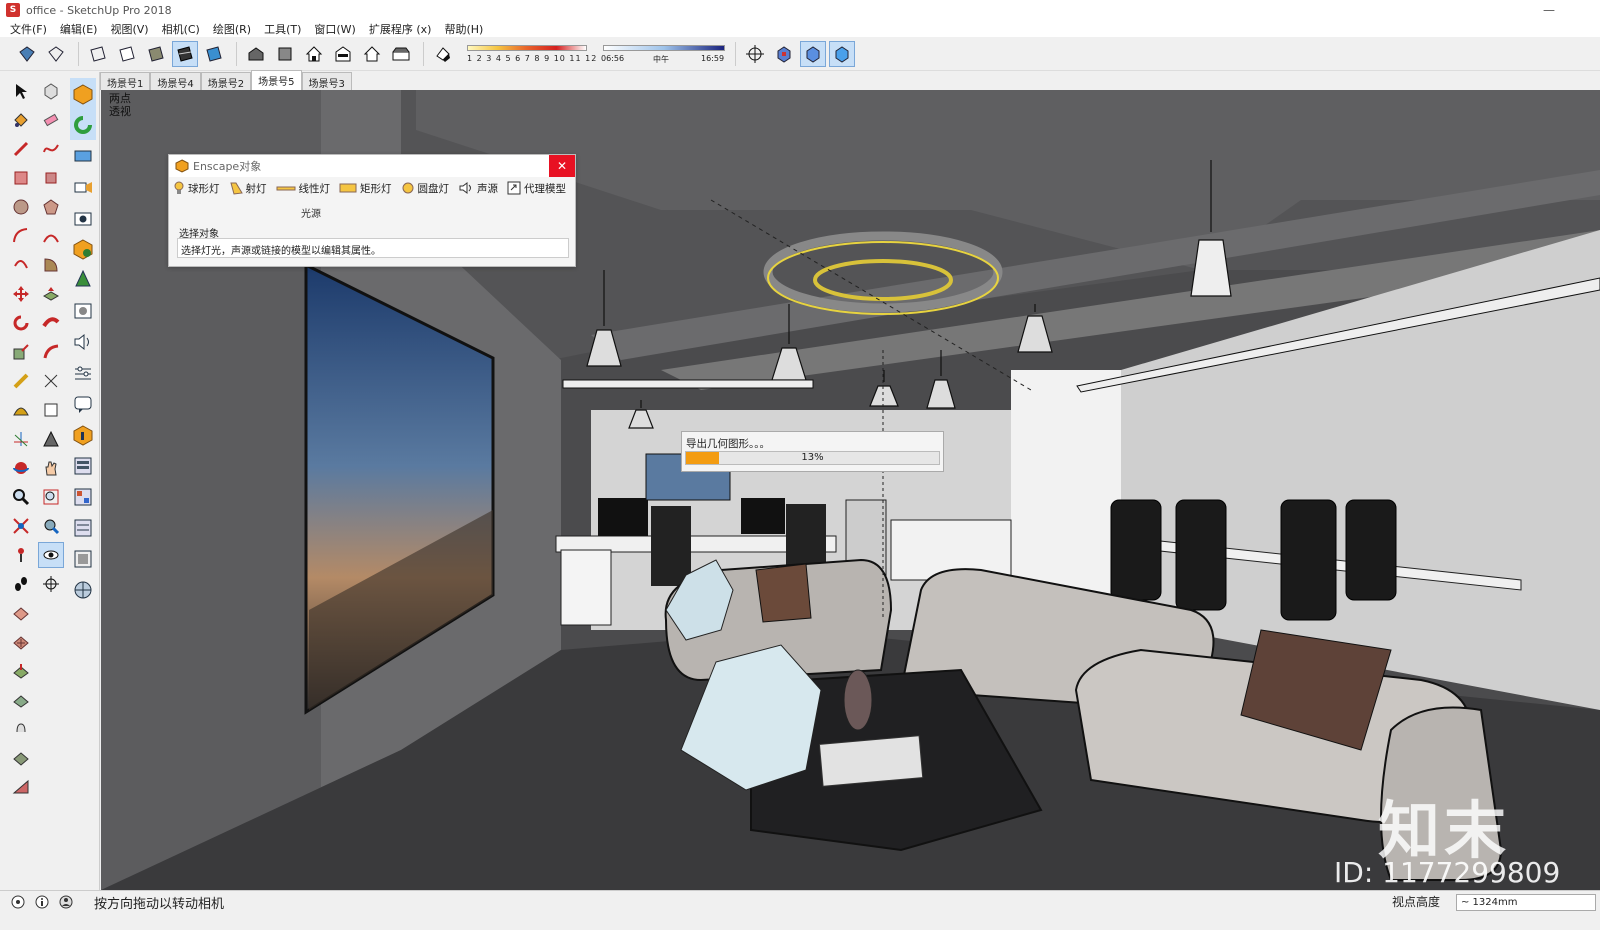  Describe the element at coordinates (21, 758) in the screenshot. I see `add-detail-icon` at that location.